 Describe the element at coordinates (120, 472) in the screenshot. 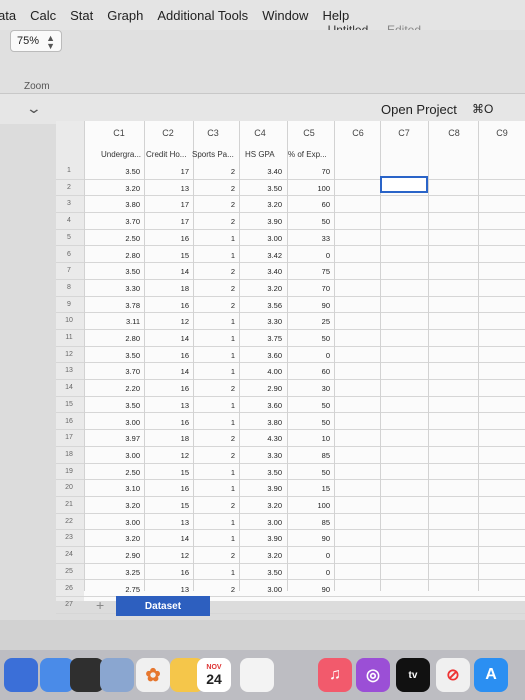

I see `table-cell: 2.50` at that location.